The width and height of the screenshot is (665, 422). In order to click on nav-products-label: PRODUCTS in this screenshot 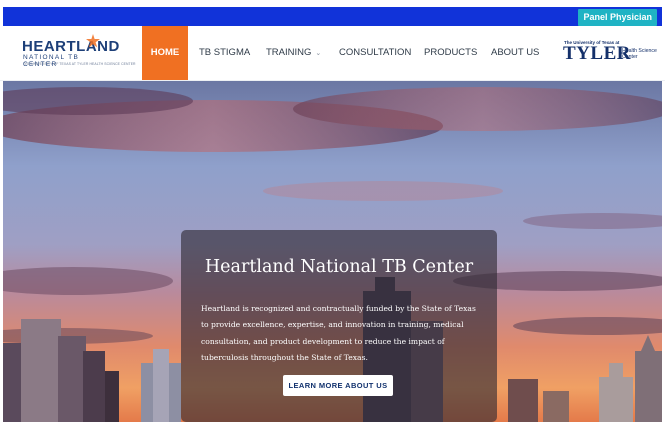, I will do `click(451, 52)`.